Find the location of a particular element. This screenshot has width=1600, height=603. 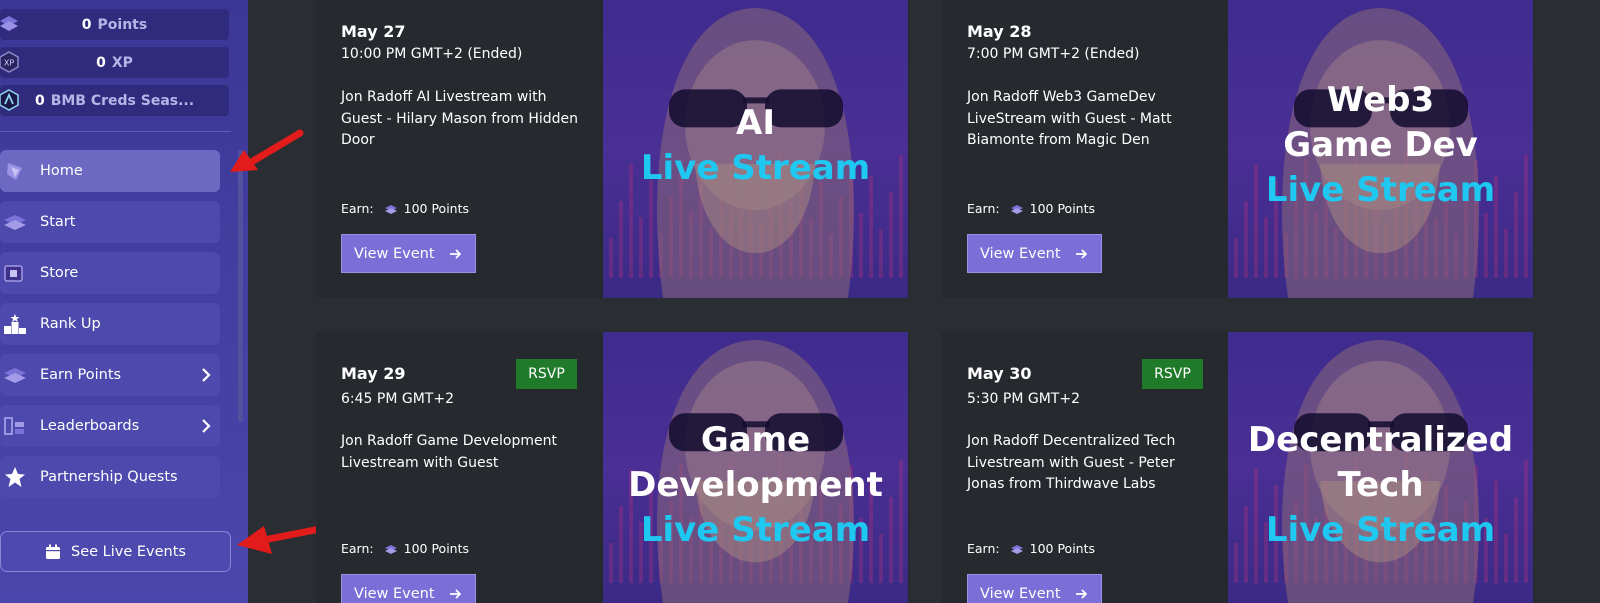

event-time: 5:30 PM GMT+2 is located at coordinates (1023, 399).